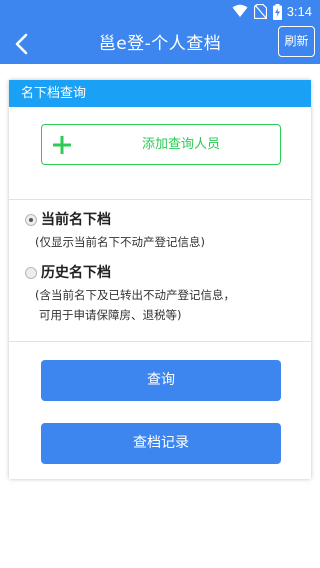  I want to click on plus-icon, so click(62, 145).